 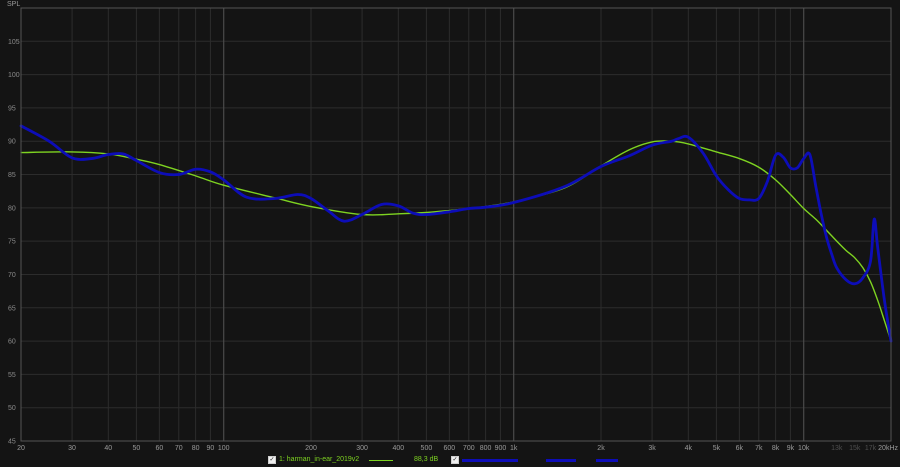 What do you see at coordinates (14, 75) in the screenshot?
I see `y-tick-label: 100` at bounding box center [14, 75].